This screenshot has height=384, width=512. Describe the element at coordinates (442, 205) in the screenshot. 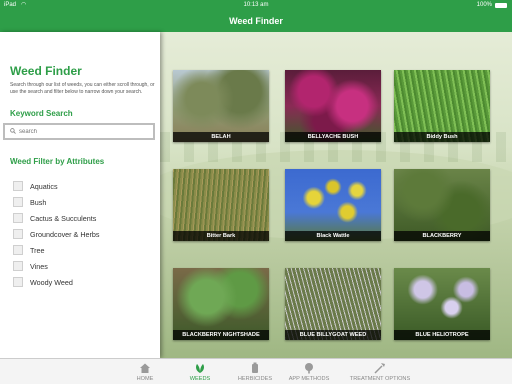

I see `weed-tile-blackberry: BLACKBERRY` at that location.